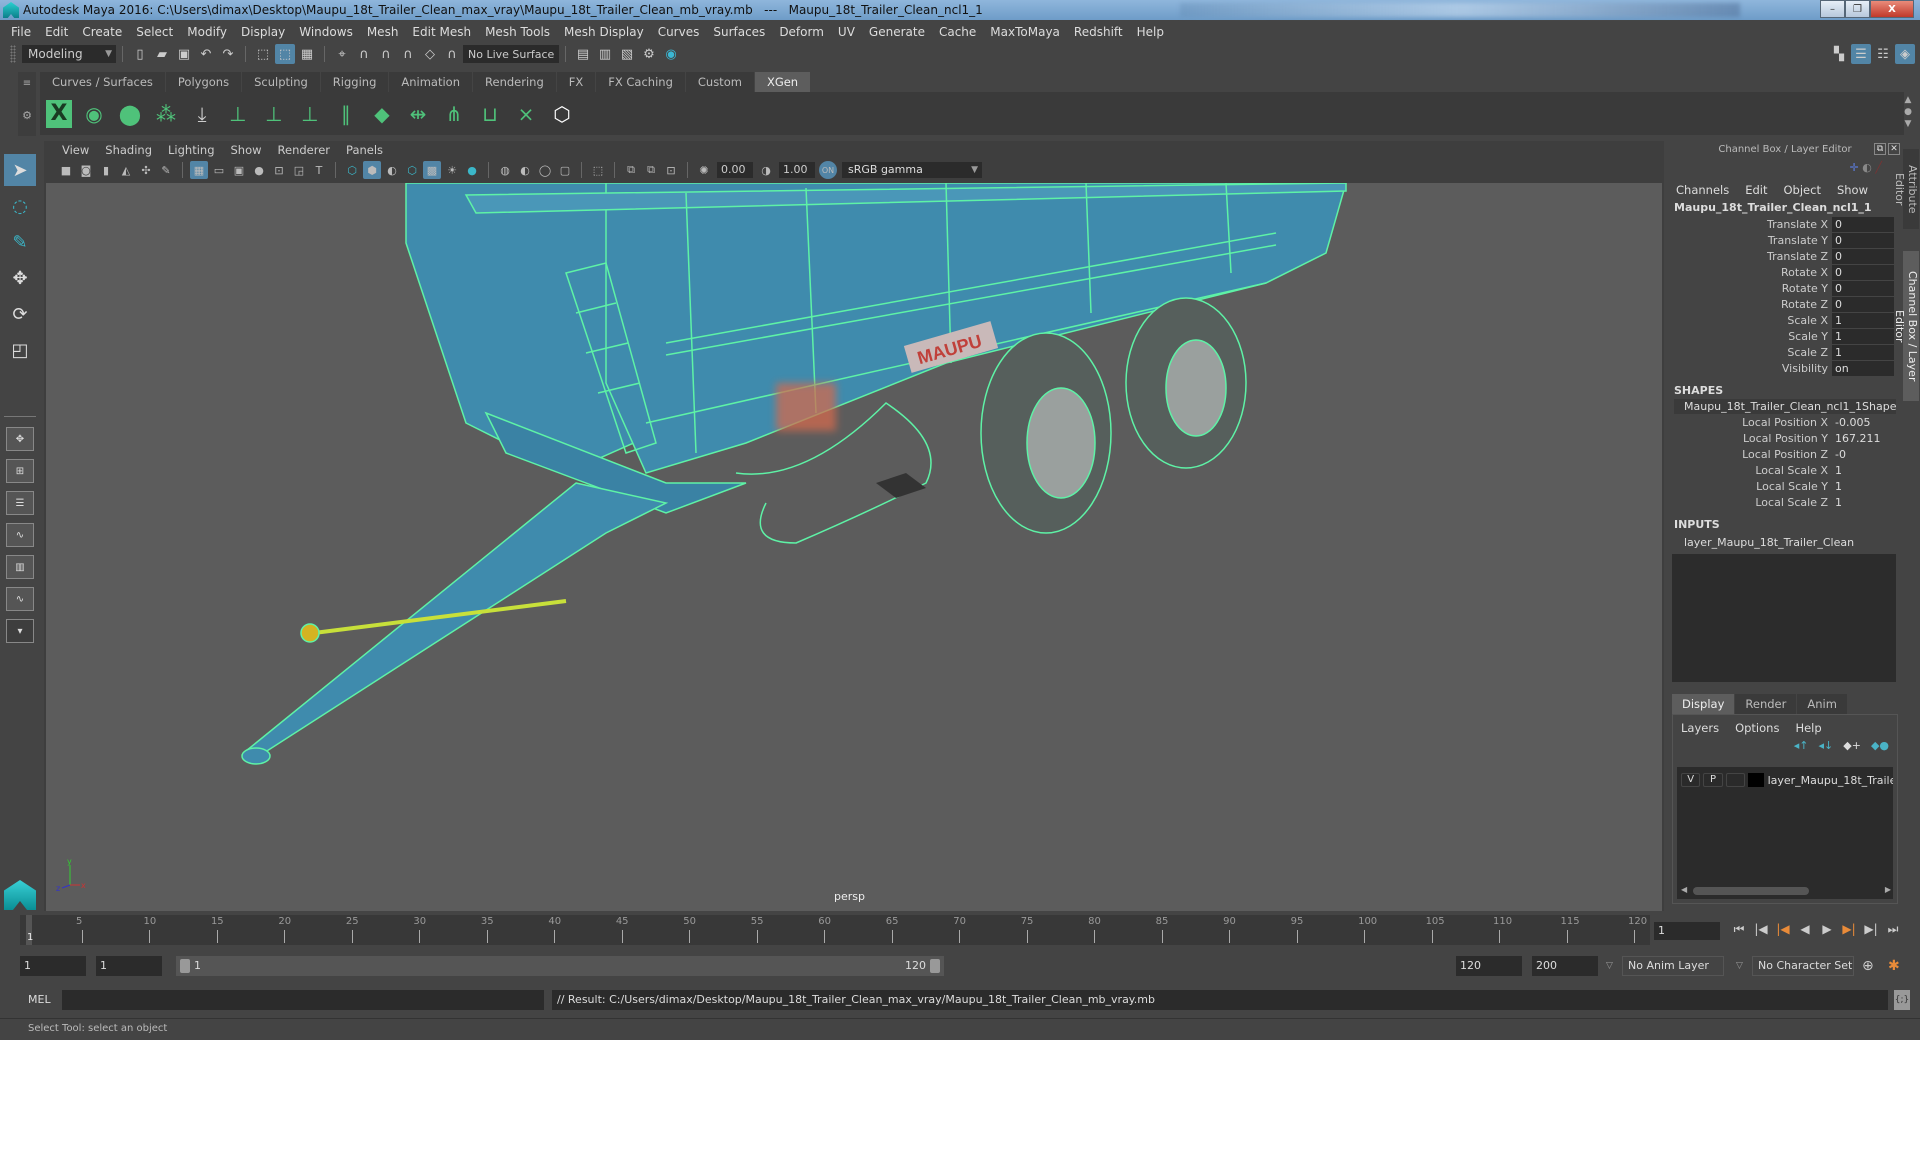 This screenshot has width=1920, height=1158. What do you see at coordinates (1863, 368) in the screenshot?
I see `visibility-field: on` at bounding box center [1863, 368].